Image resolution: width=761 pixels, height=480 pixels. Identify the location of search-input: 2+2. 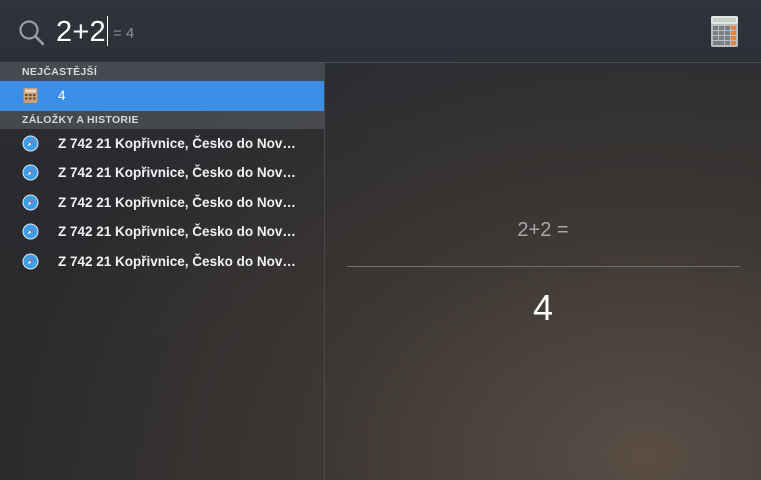
(82, 32).